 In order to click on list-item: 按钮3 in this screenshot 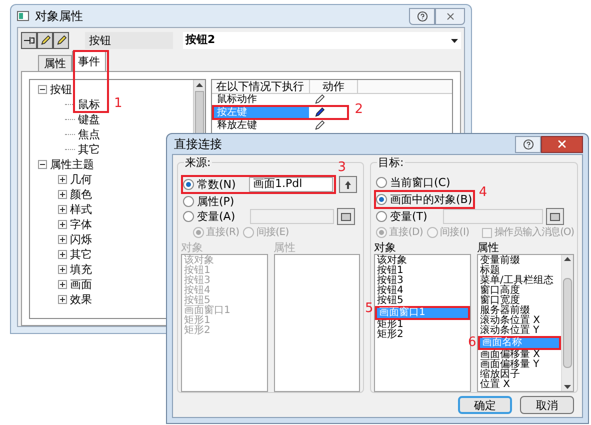, I will do `click(422, 281)`.